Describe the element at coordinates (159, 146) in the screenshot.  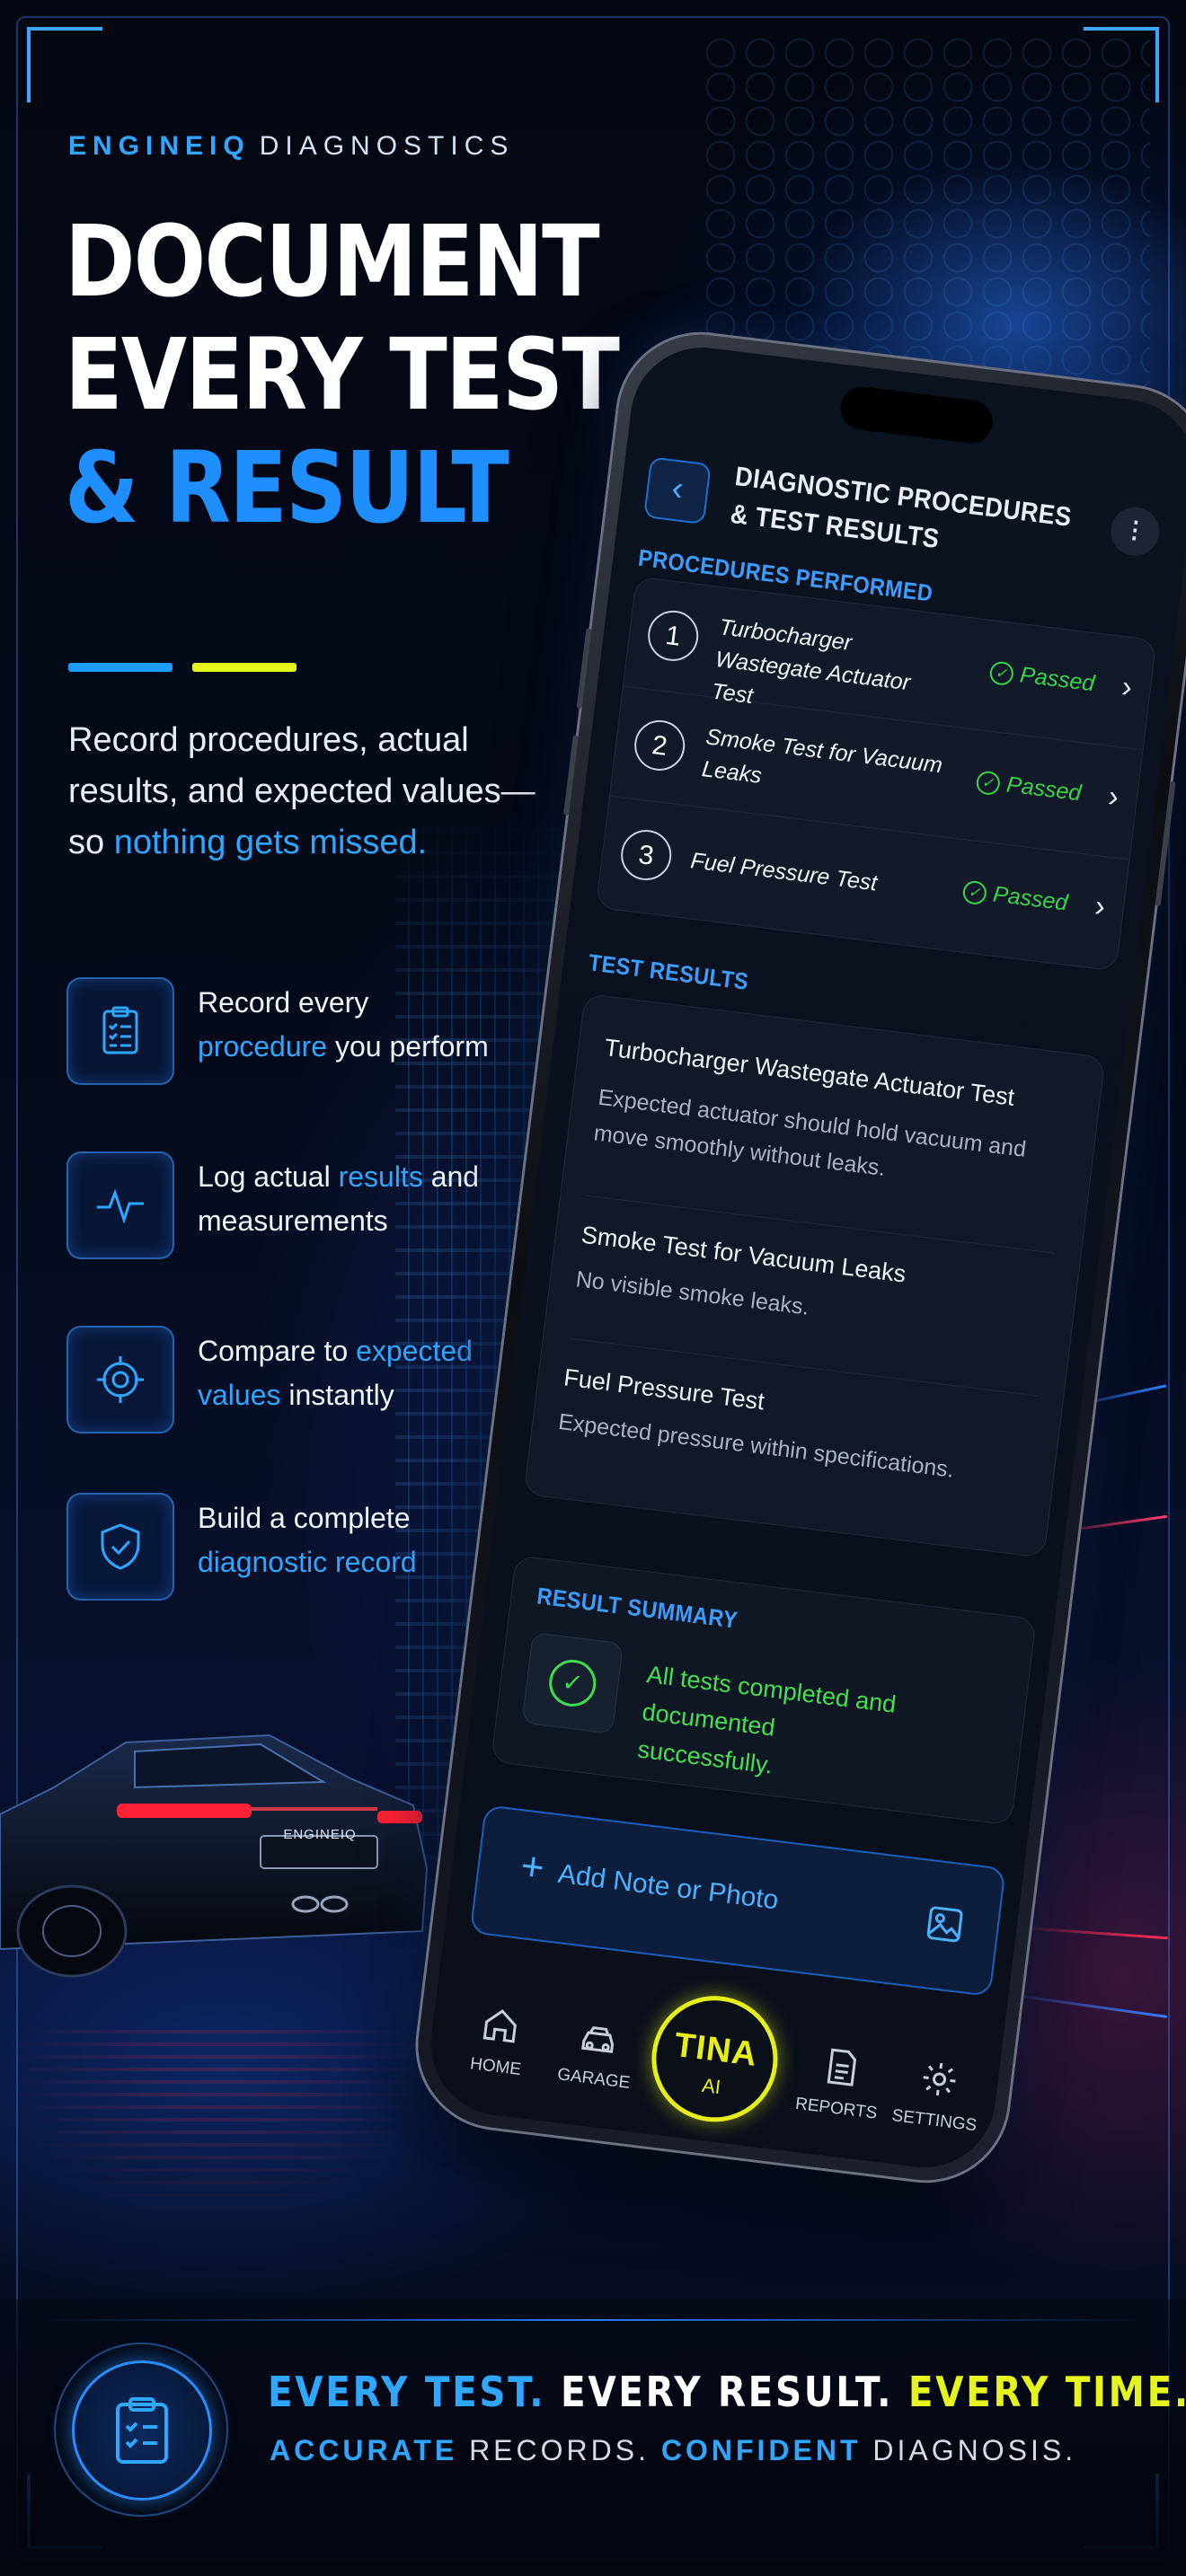
I see `brand-name: ENGINEIQ` at that location.